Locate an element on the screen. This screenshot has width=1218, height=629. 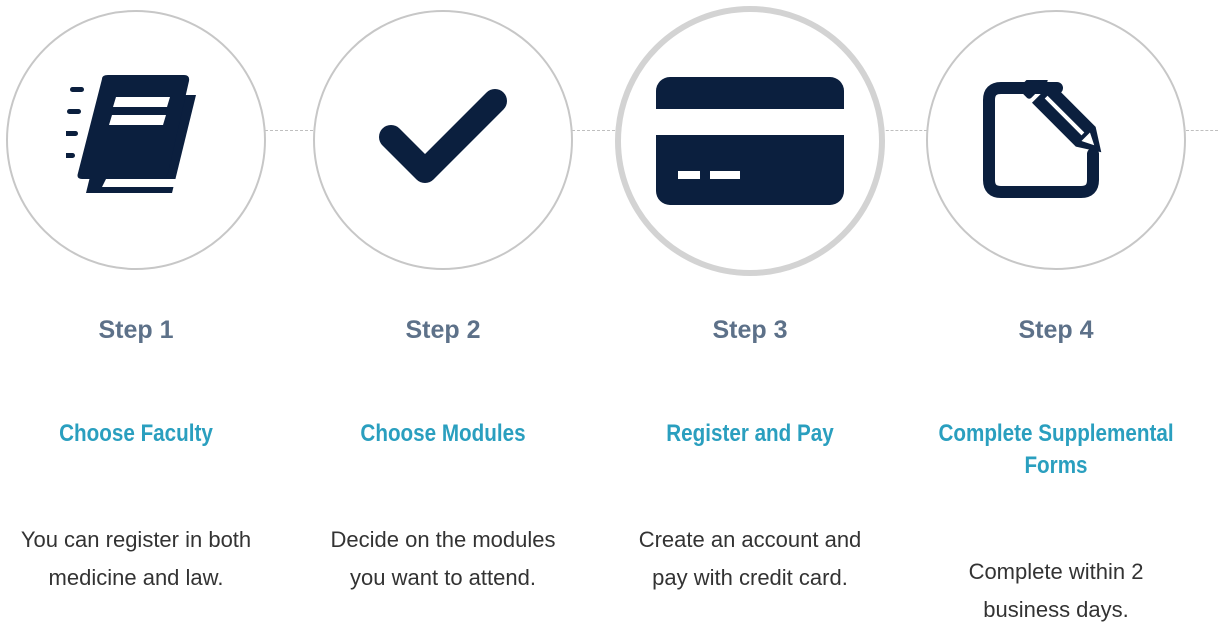
step-3-label: Step 3 is located at coordinates (750, 330).